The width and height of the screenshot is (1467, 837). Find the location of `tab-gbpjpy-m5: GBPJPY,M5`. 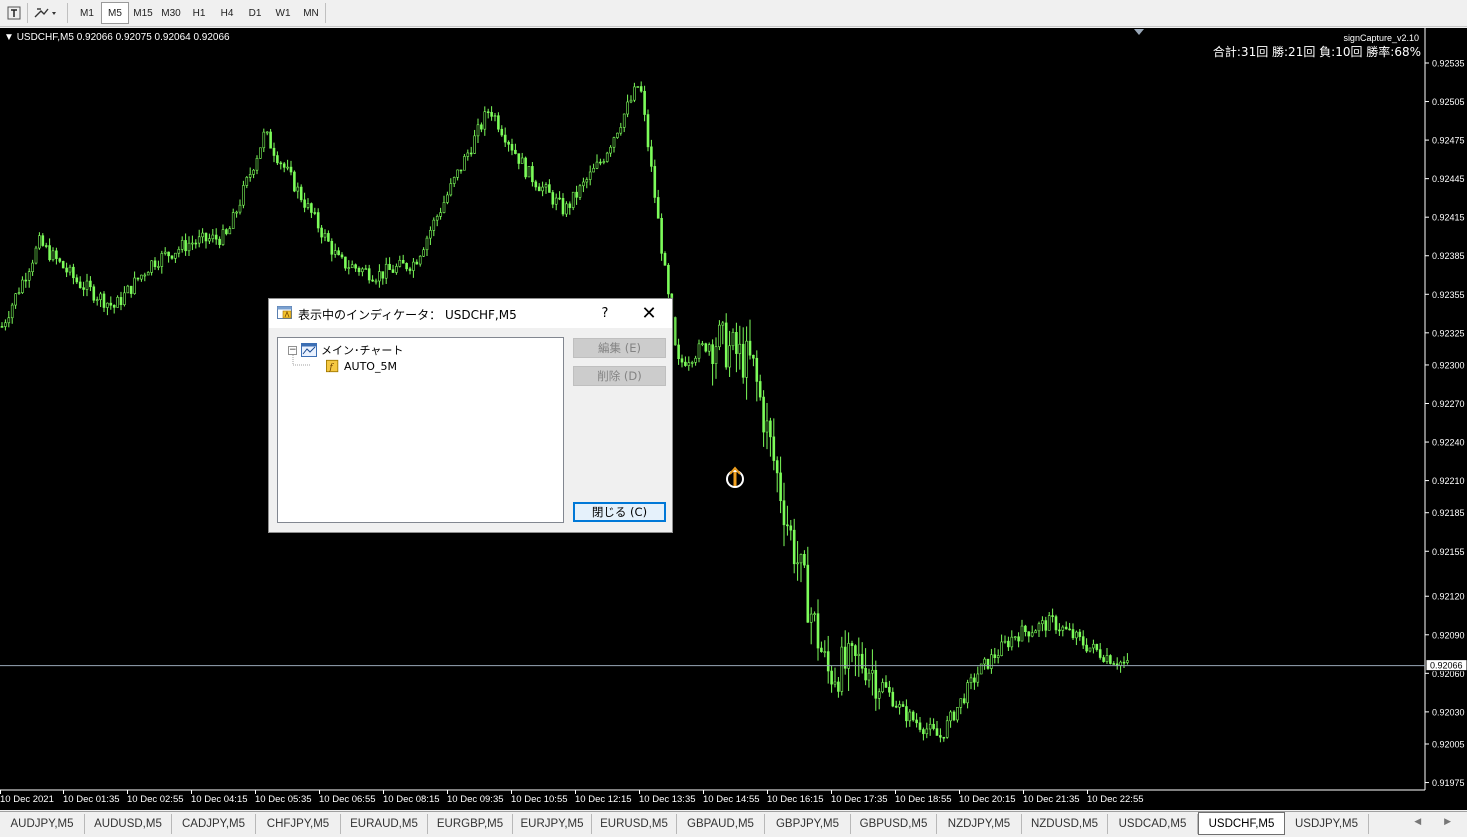

tab-gbpjpy-m5: GBPJPY,M5 is located at coordinates (808, 824).